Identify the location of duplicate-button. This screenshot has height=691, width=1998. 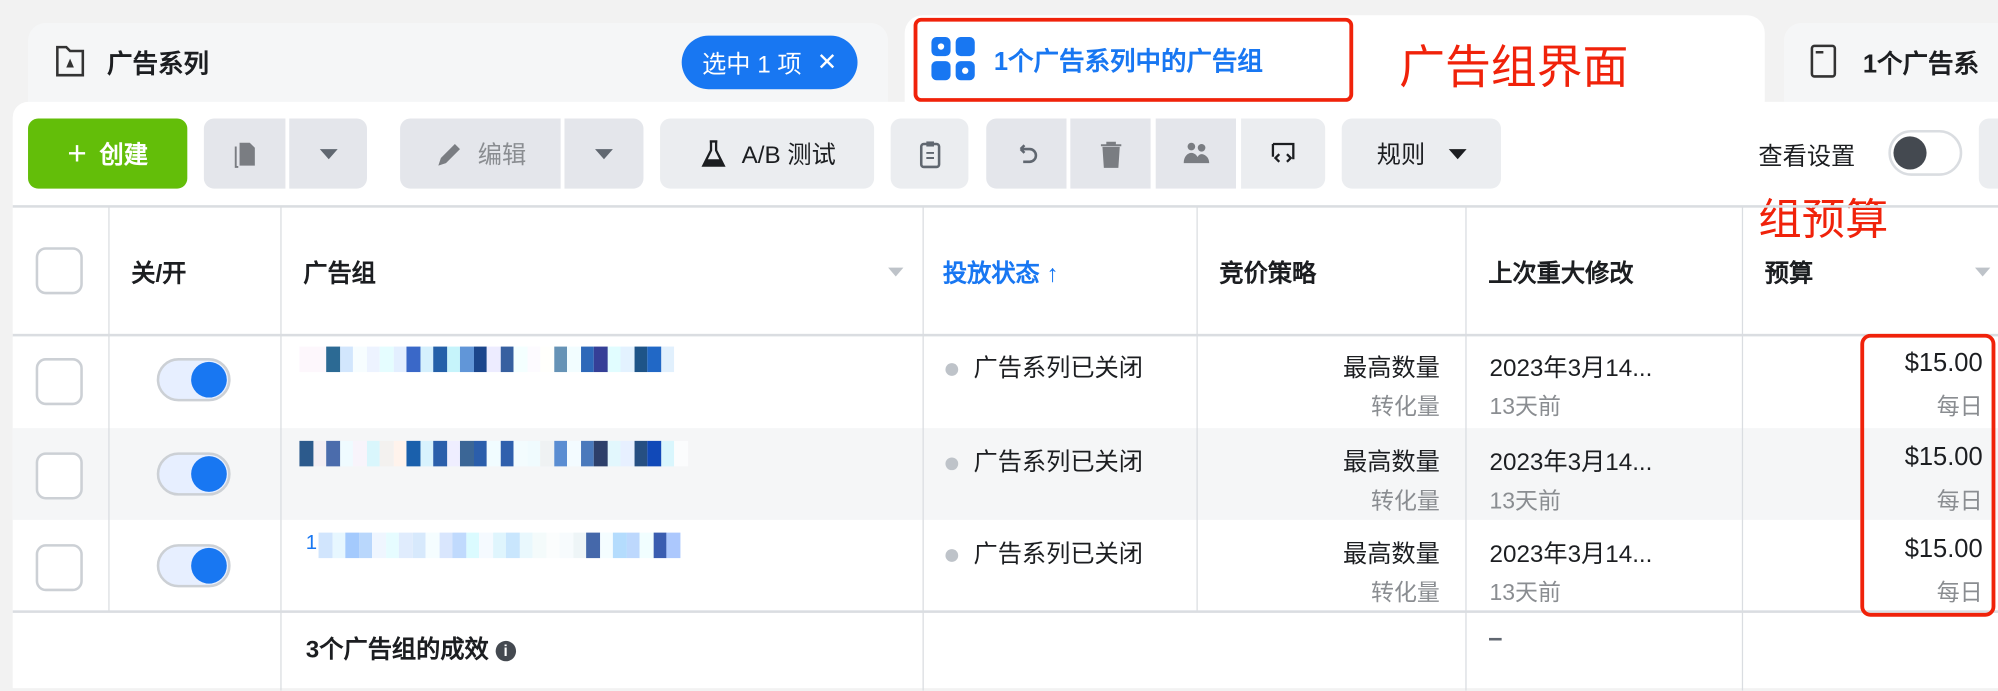
(244, 153).